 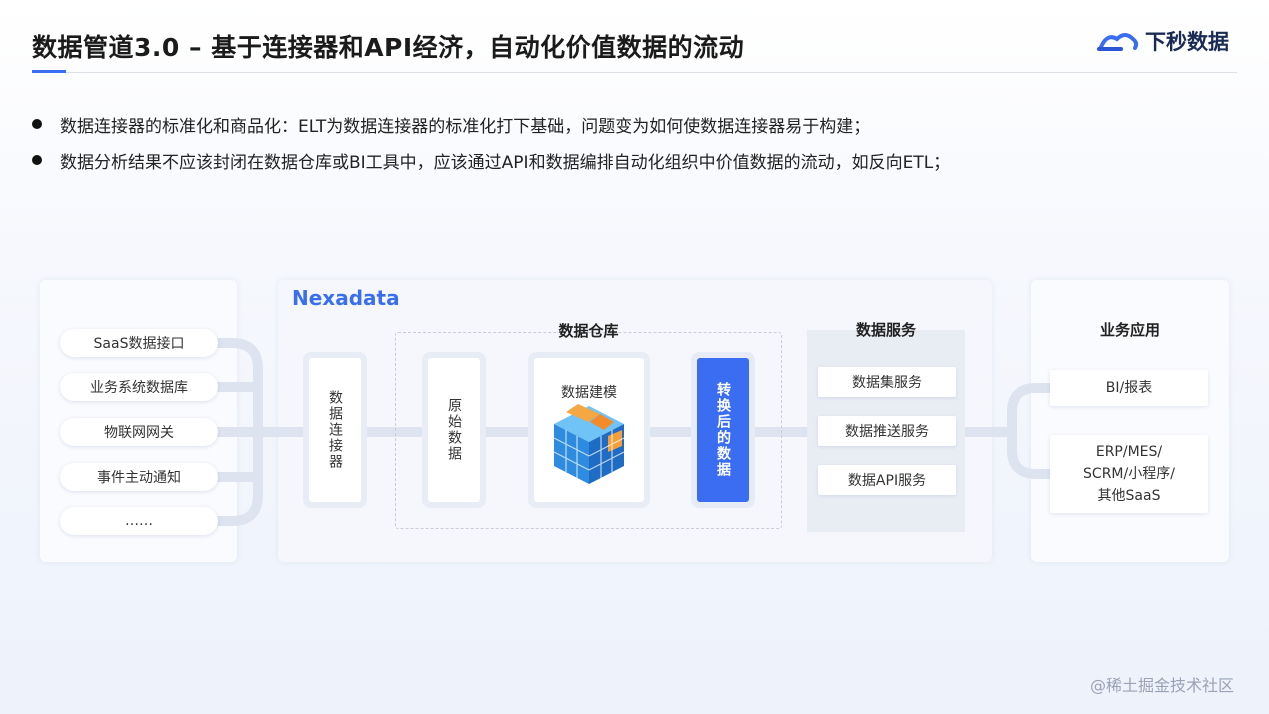 I want to click on data-modeling-box: 数据建模, so click(x=589, y=430).